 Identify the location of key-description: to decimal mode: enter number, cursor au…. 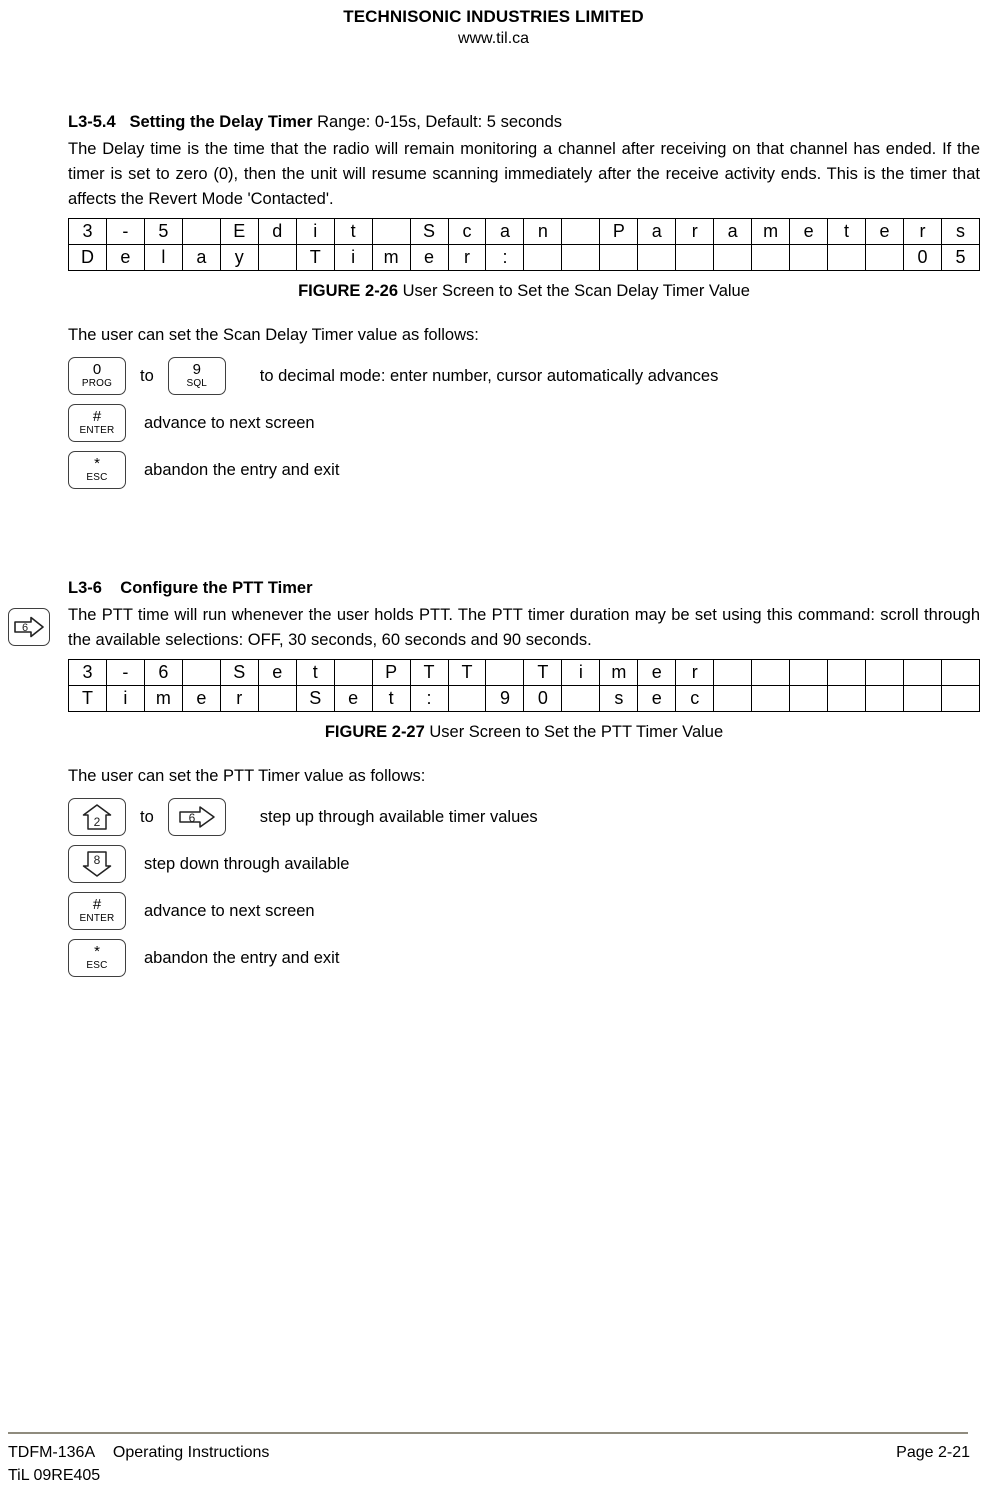
(489, 376).